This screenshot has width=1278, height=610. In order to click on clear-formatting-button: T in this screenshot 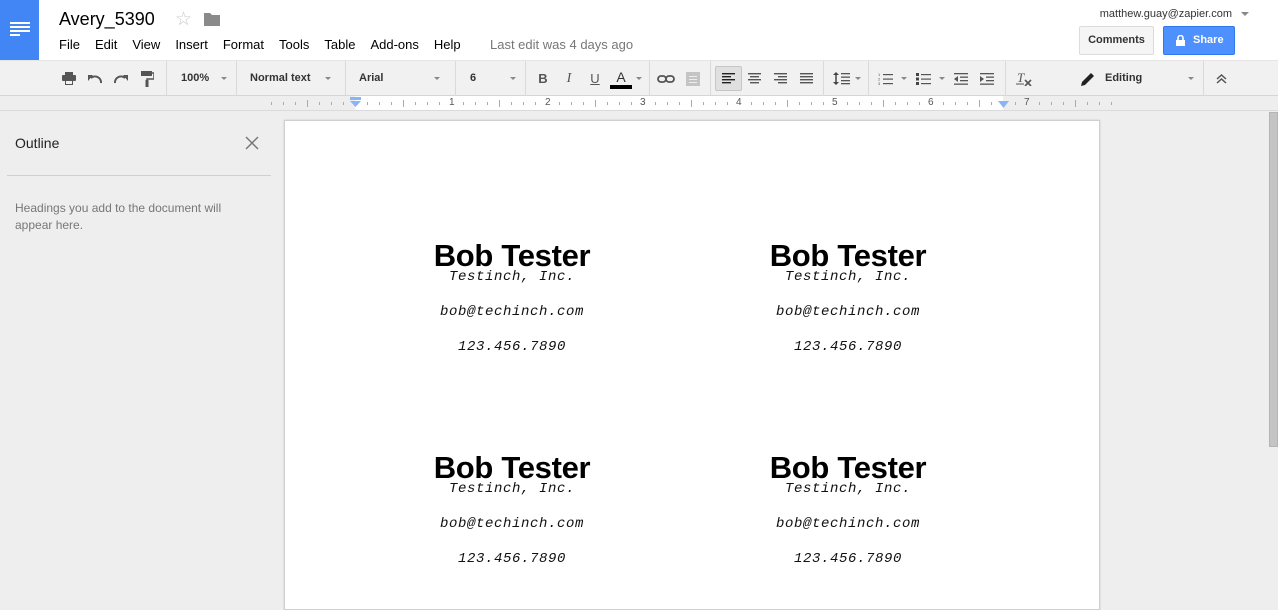, I will do `click(1024, 78)`.